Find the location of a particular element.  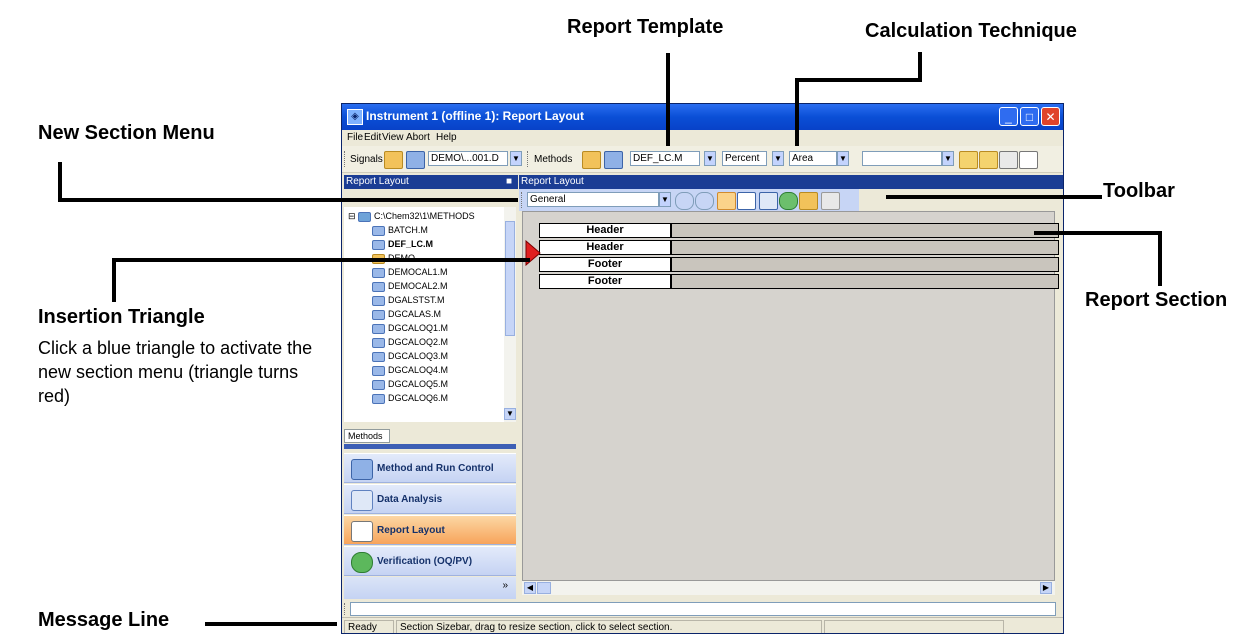

chromatogram-icon is located at coordinates (746, 201).